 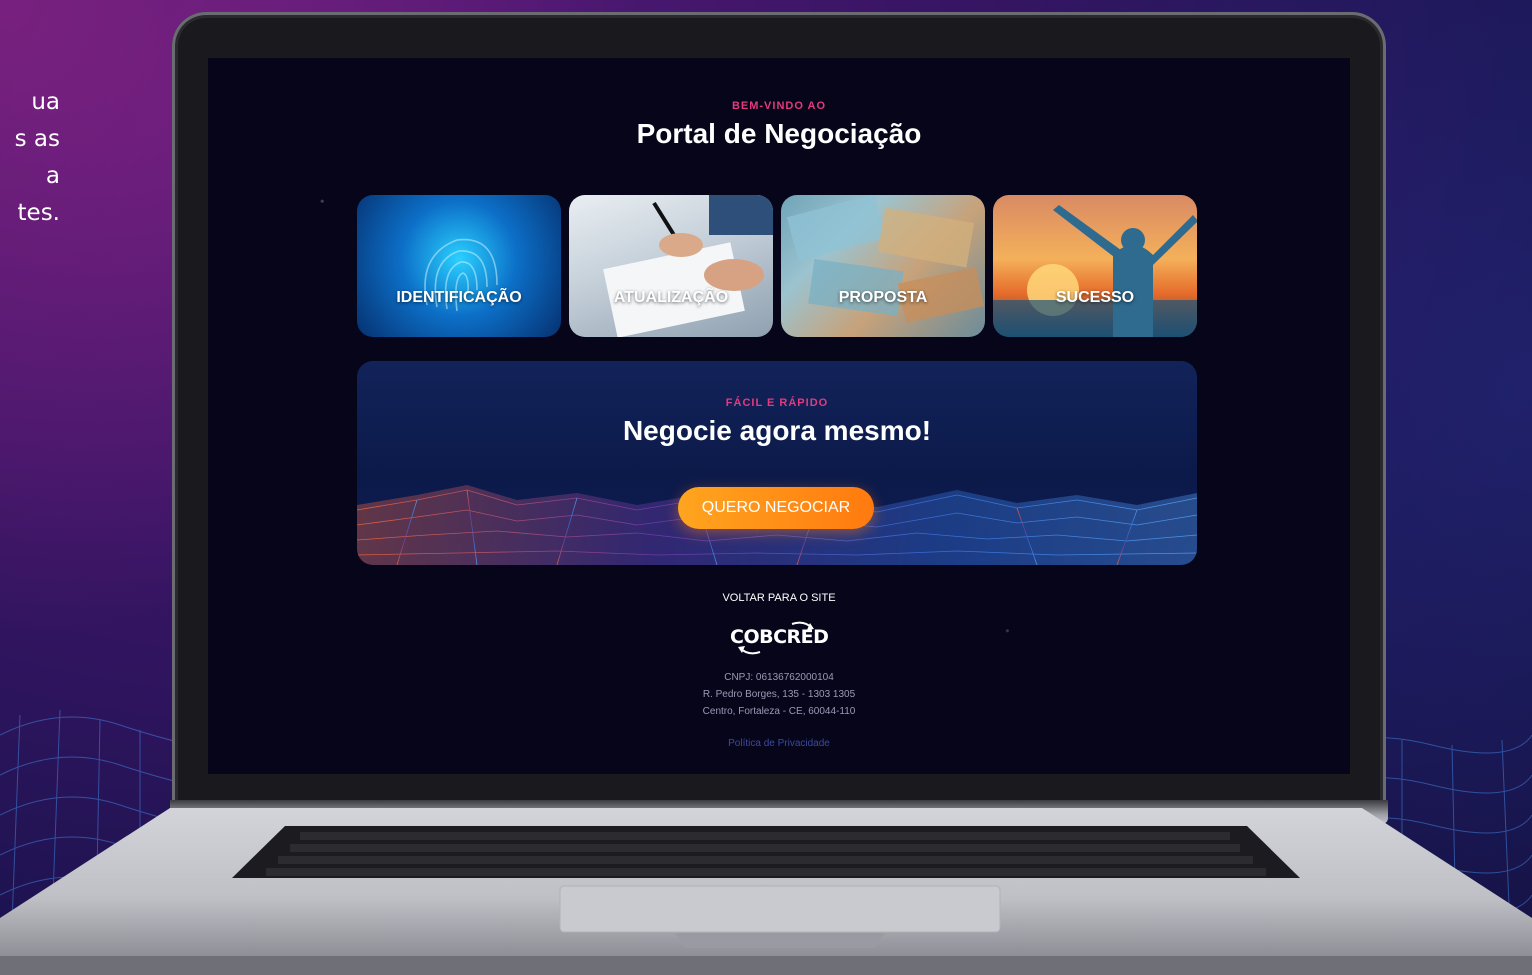 I want to click on step-card-proposta: PROPOSTA, so click(x=883, y=266).